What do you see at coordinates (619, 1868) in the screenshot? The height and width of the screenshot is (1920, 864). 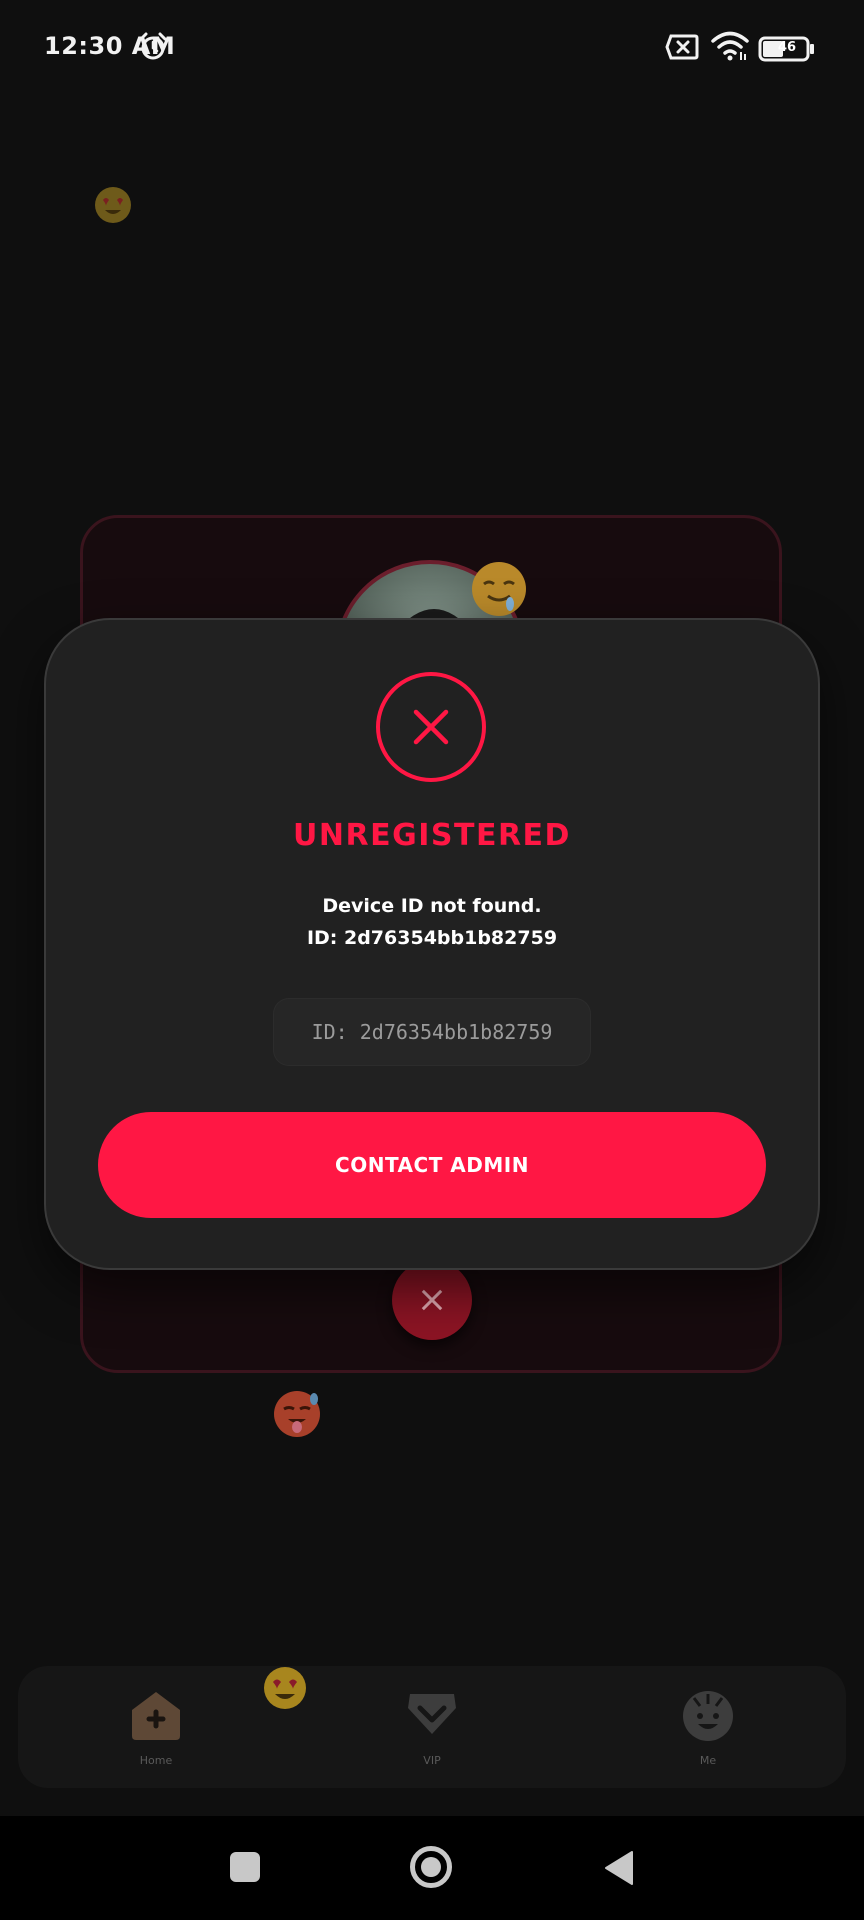 I see `back-icon` at bounding box center [619, 1868].